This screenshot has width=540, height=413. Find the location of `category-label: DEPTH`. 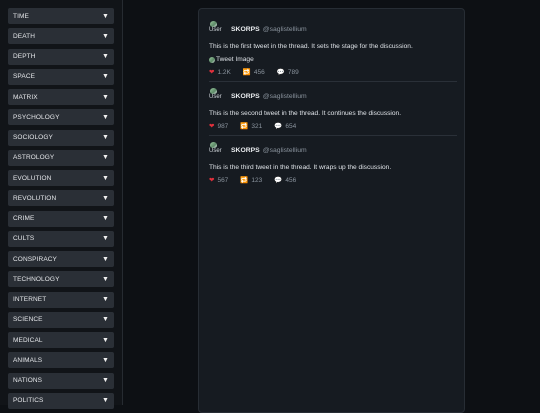

category-label: DEPTH is located at coordinates (24, 56).